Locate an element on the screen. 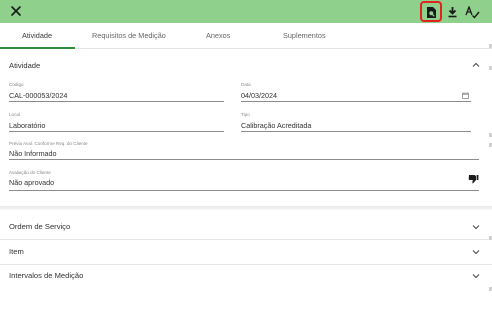  local-label: Local is located at coordinates (14, 114).